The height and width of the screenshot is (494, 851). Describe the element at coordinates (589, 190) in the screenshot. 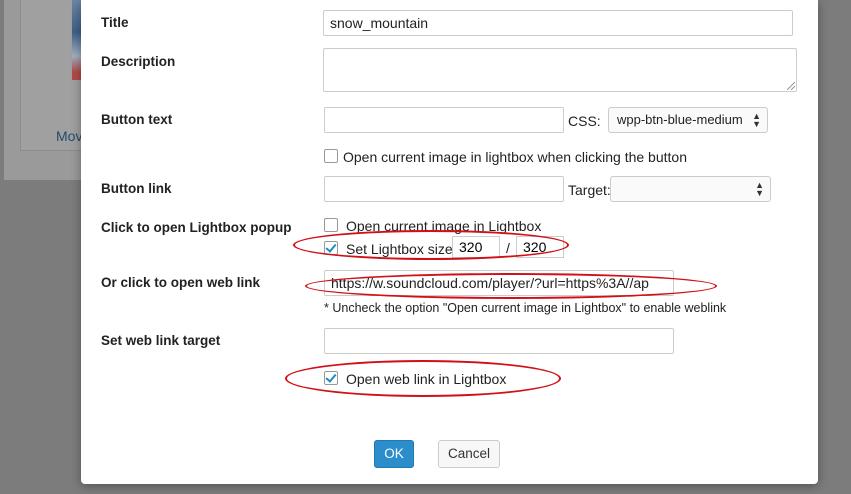

I see `target-label: Target:` at that location.